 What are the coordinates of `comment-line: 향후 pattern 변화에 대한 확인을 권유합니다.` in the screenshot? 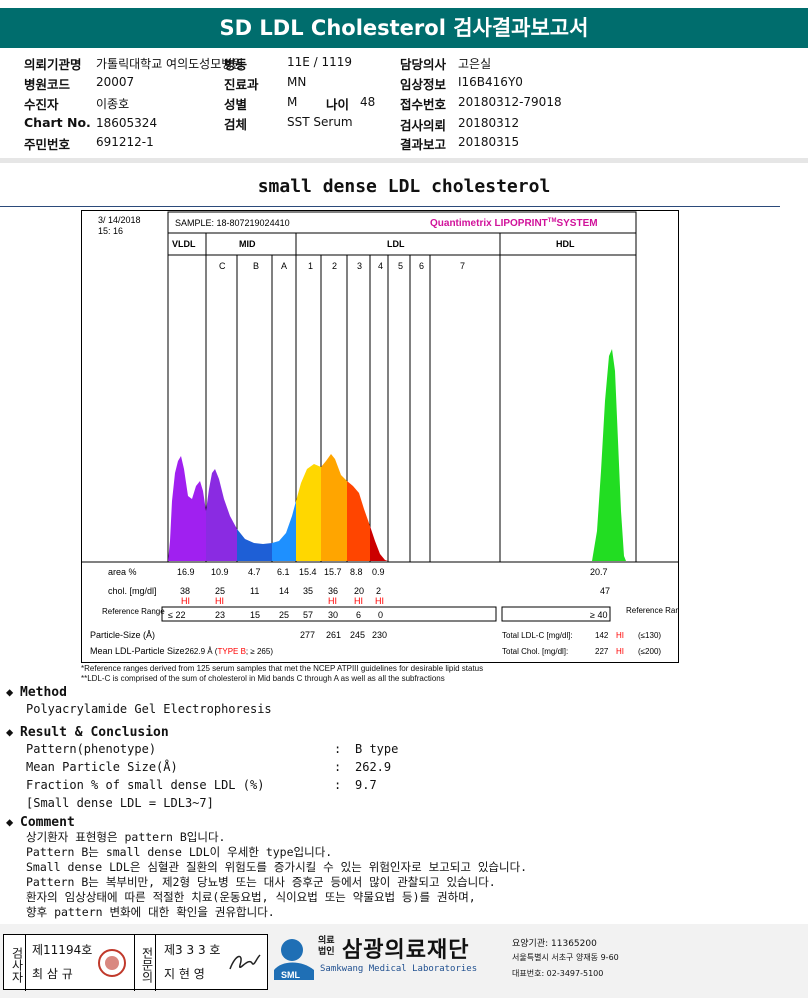 It's located at (150, 912).